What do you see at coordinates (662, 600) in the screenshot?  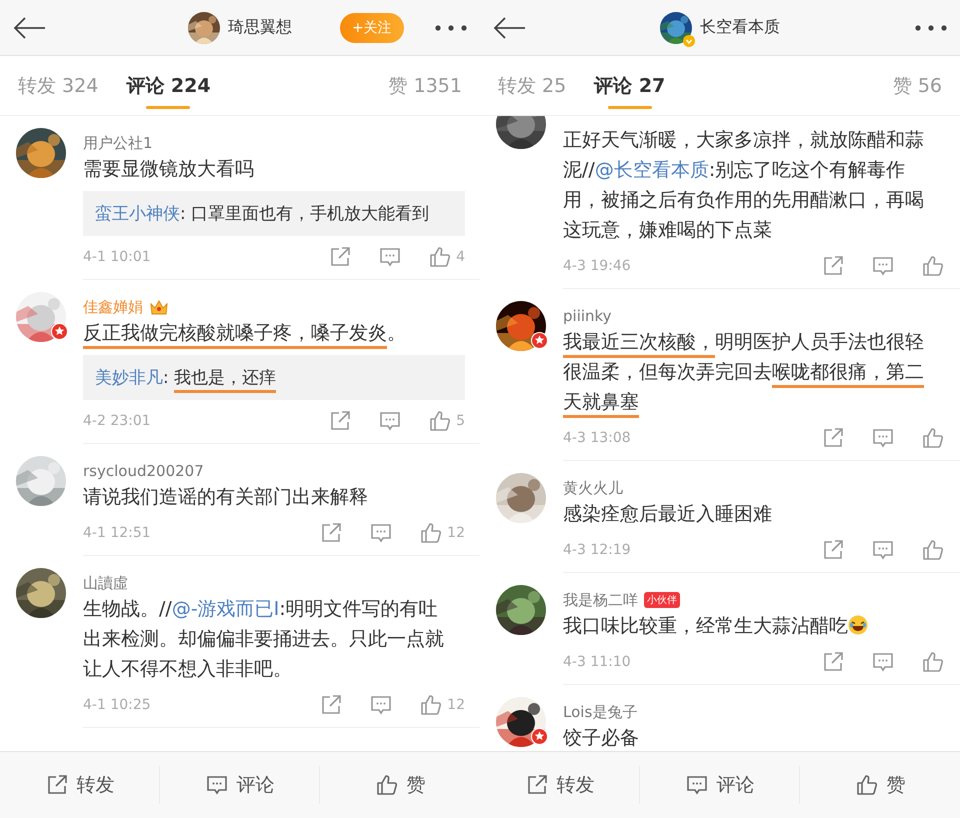 I see `user-tag: 小伙伴` at bounding box center [662, 600].